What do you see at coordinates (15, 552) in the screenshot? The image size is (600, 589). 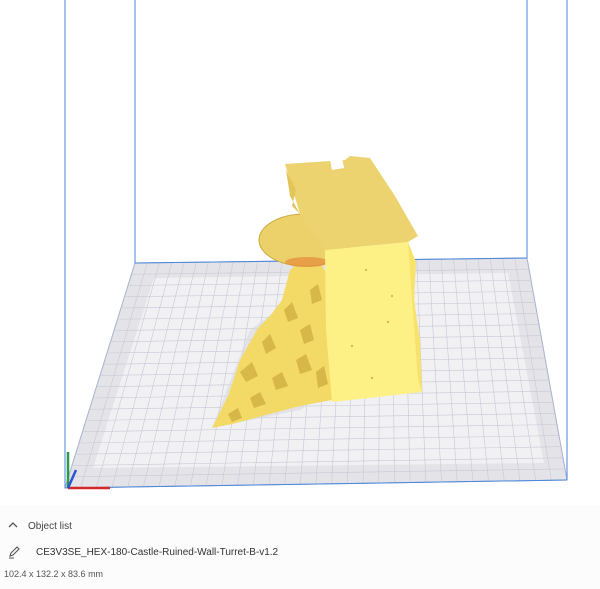 I see `pencil-icon` at bounding box center [15, 552].